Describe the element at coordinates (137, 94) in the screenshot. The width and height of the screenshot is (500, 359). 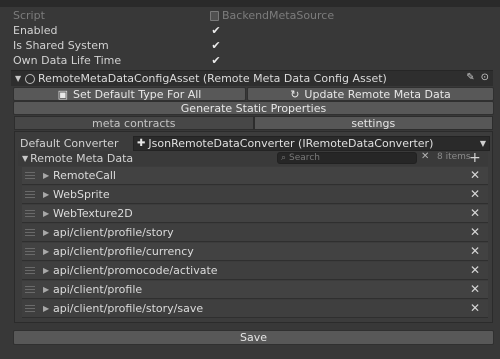
I see `set-default-type-label: Set Default Type For All` at that location.